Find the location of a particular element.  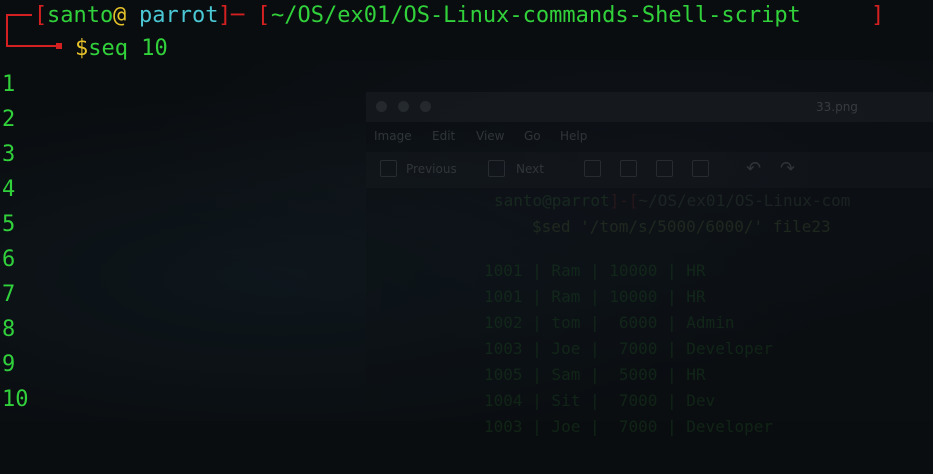

output-line: 1 is located at coordinates (9, 84).